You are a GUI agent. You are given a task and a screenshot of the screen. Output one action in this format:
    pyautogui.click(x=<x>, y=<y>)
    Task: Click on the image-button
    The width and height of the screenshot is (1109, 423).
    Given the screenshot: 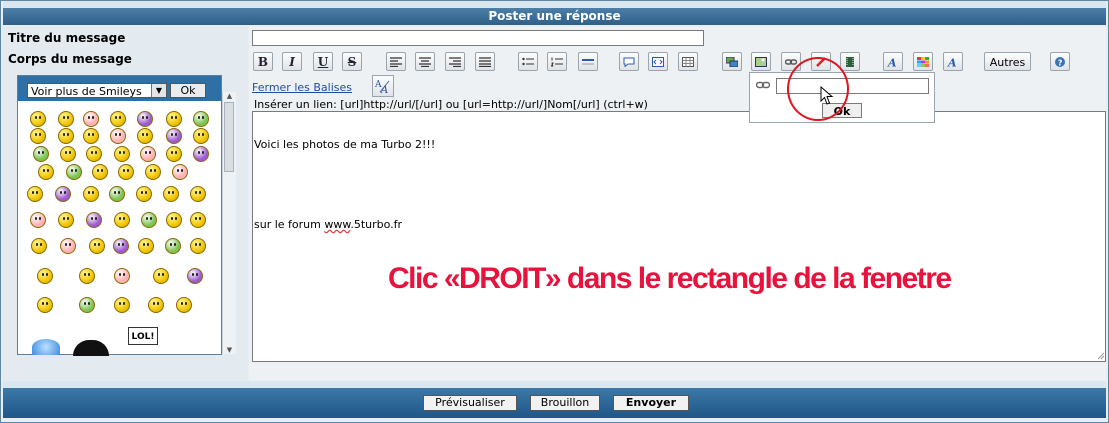 What is the action you would take?
    pyautogui.click(x=761, y=61)
    